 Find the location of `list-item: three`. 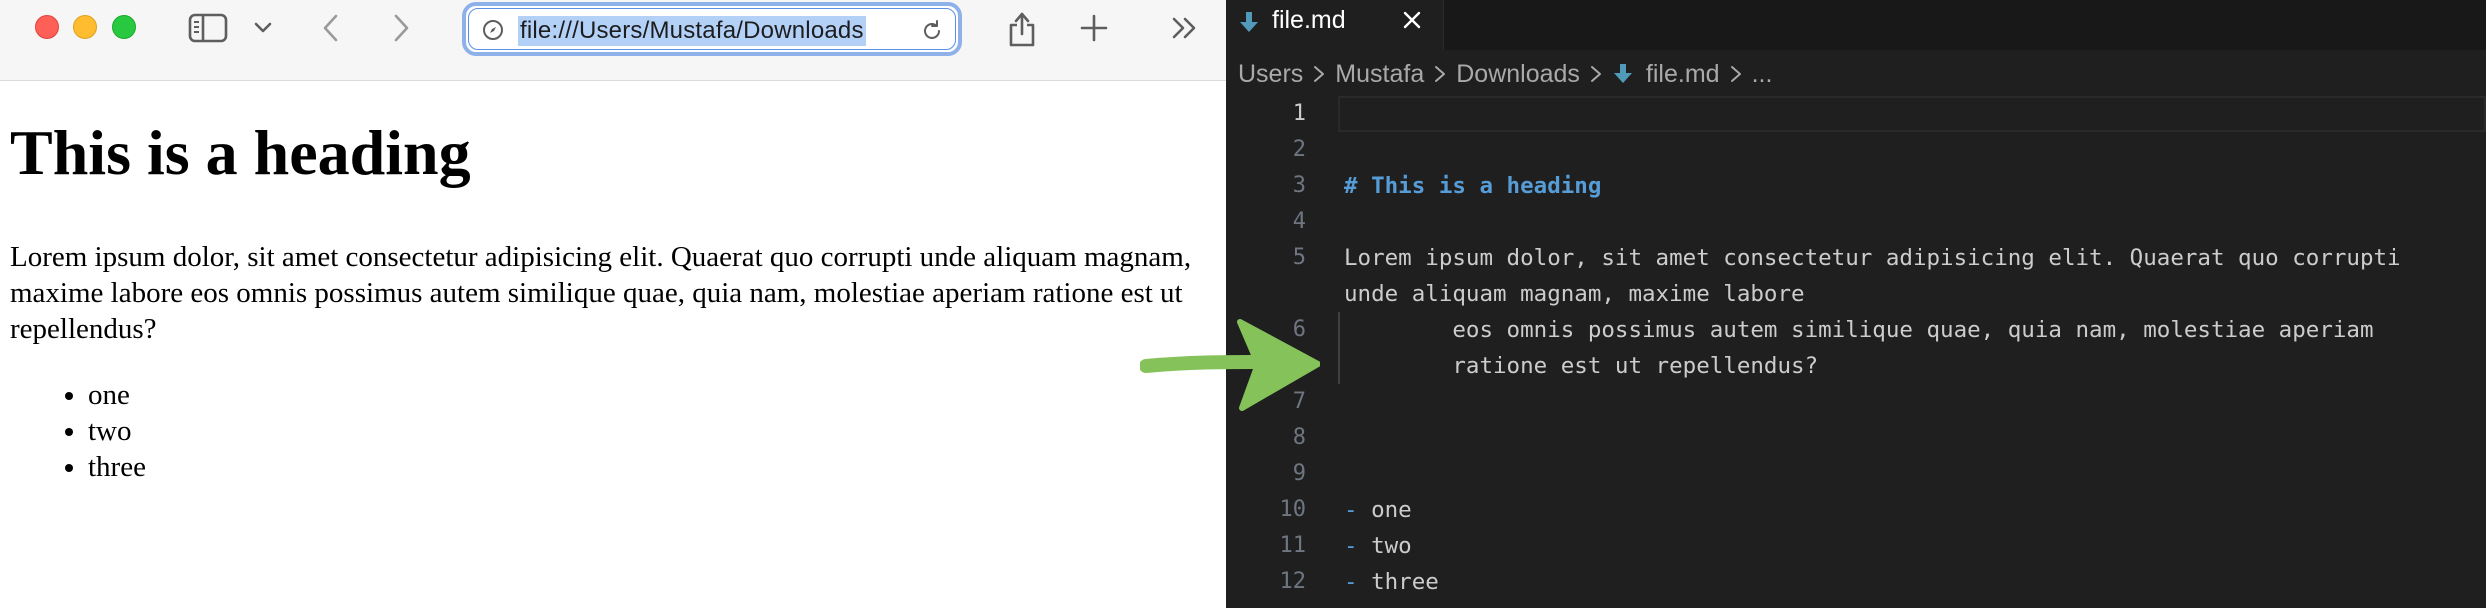

list-item: three is located at coordinates (117, 467).